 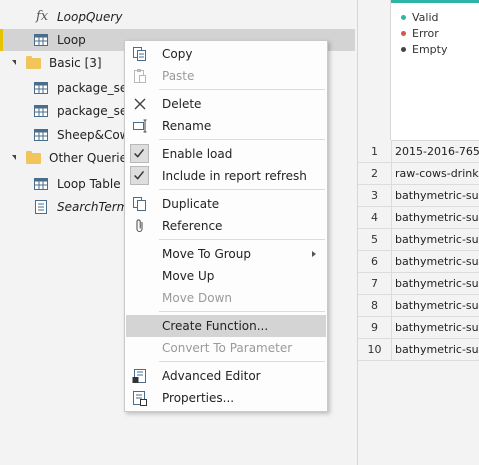 I want to click on row-number-header, so click(x=374, y=70).